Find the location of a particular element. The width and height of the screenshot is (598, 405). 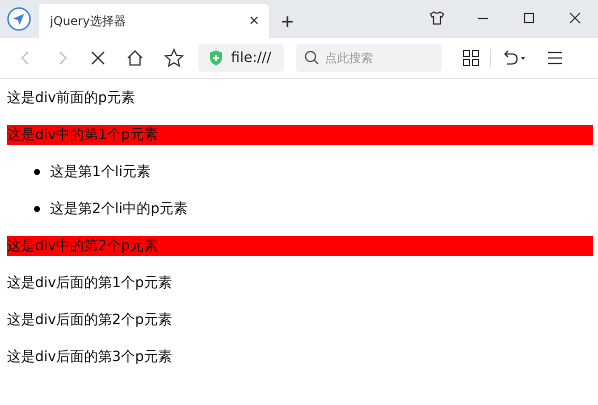

new-tab-button: + is located at coordinates (287, 22).